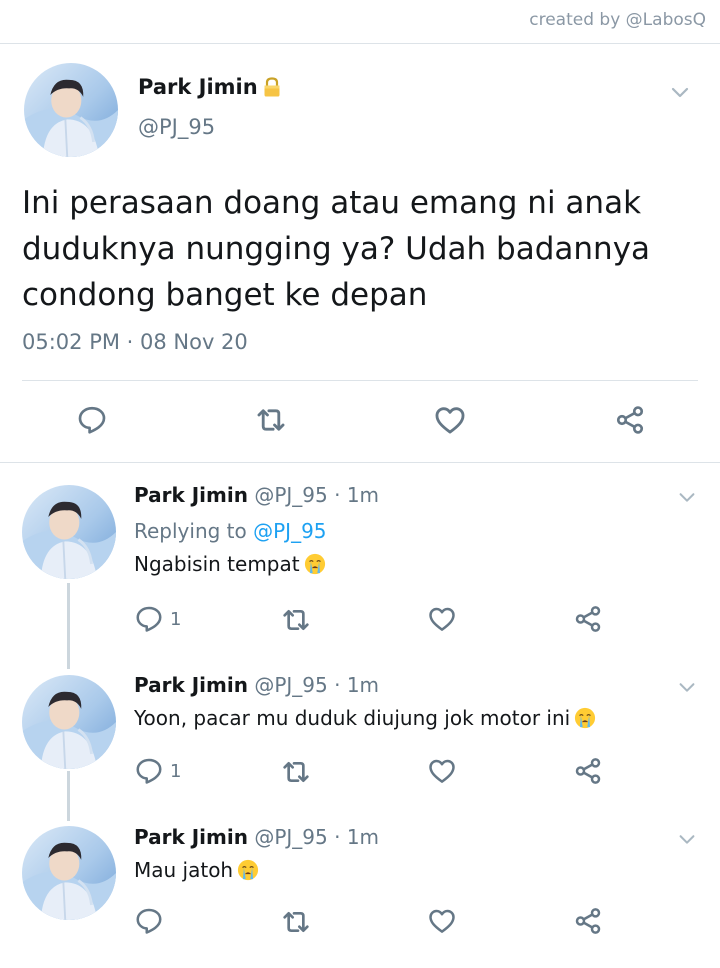 The height and width of the screenshot is (968, 720). Describe the element at coordinates (360, 43) in the screenshot. I see `header-divider` at that location.